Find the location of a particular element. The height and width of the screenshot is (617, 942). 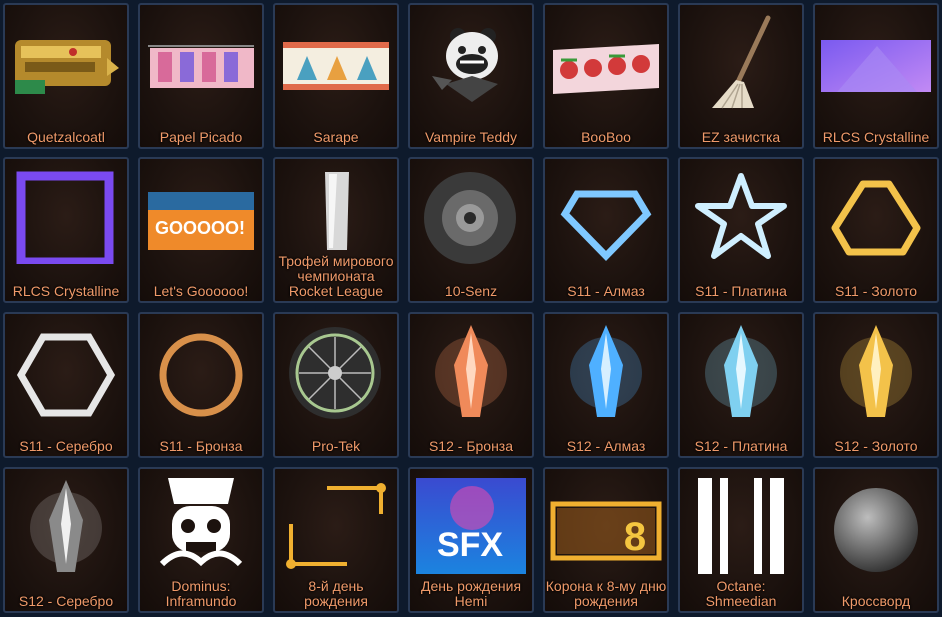

item-name: EZ зачистка is located at coordinates (741, 137).